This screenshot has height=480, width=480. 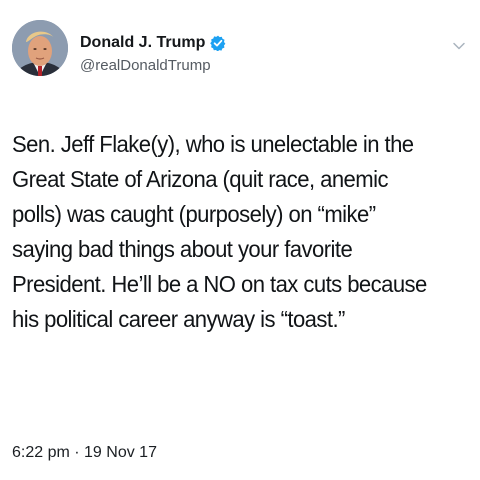 What do you see at coordinates (84, 453) in the screenshot?
I see `tweet-timestamp: 6:22 pm · 19 Nov 17` at bounding box center [84, 453].